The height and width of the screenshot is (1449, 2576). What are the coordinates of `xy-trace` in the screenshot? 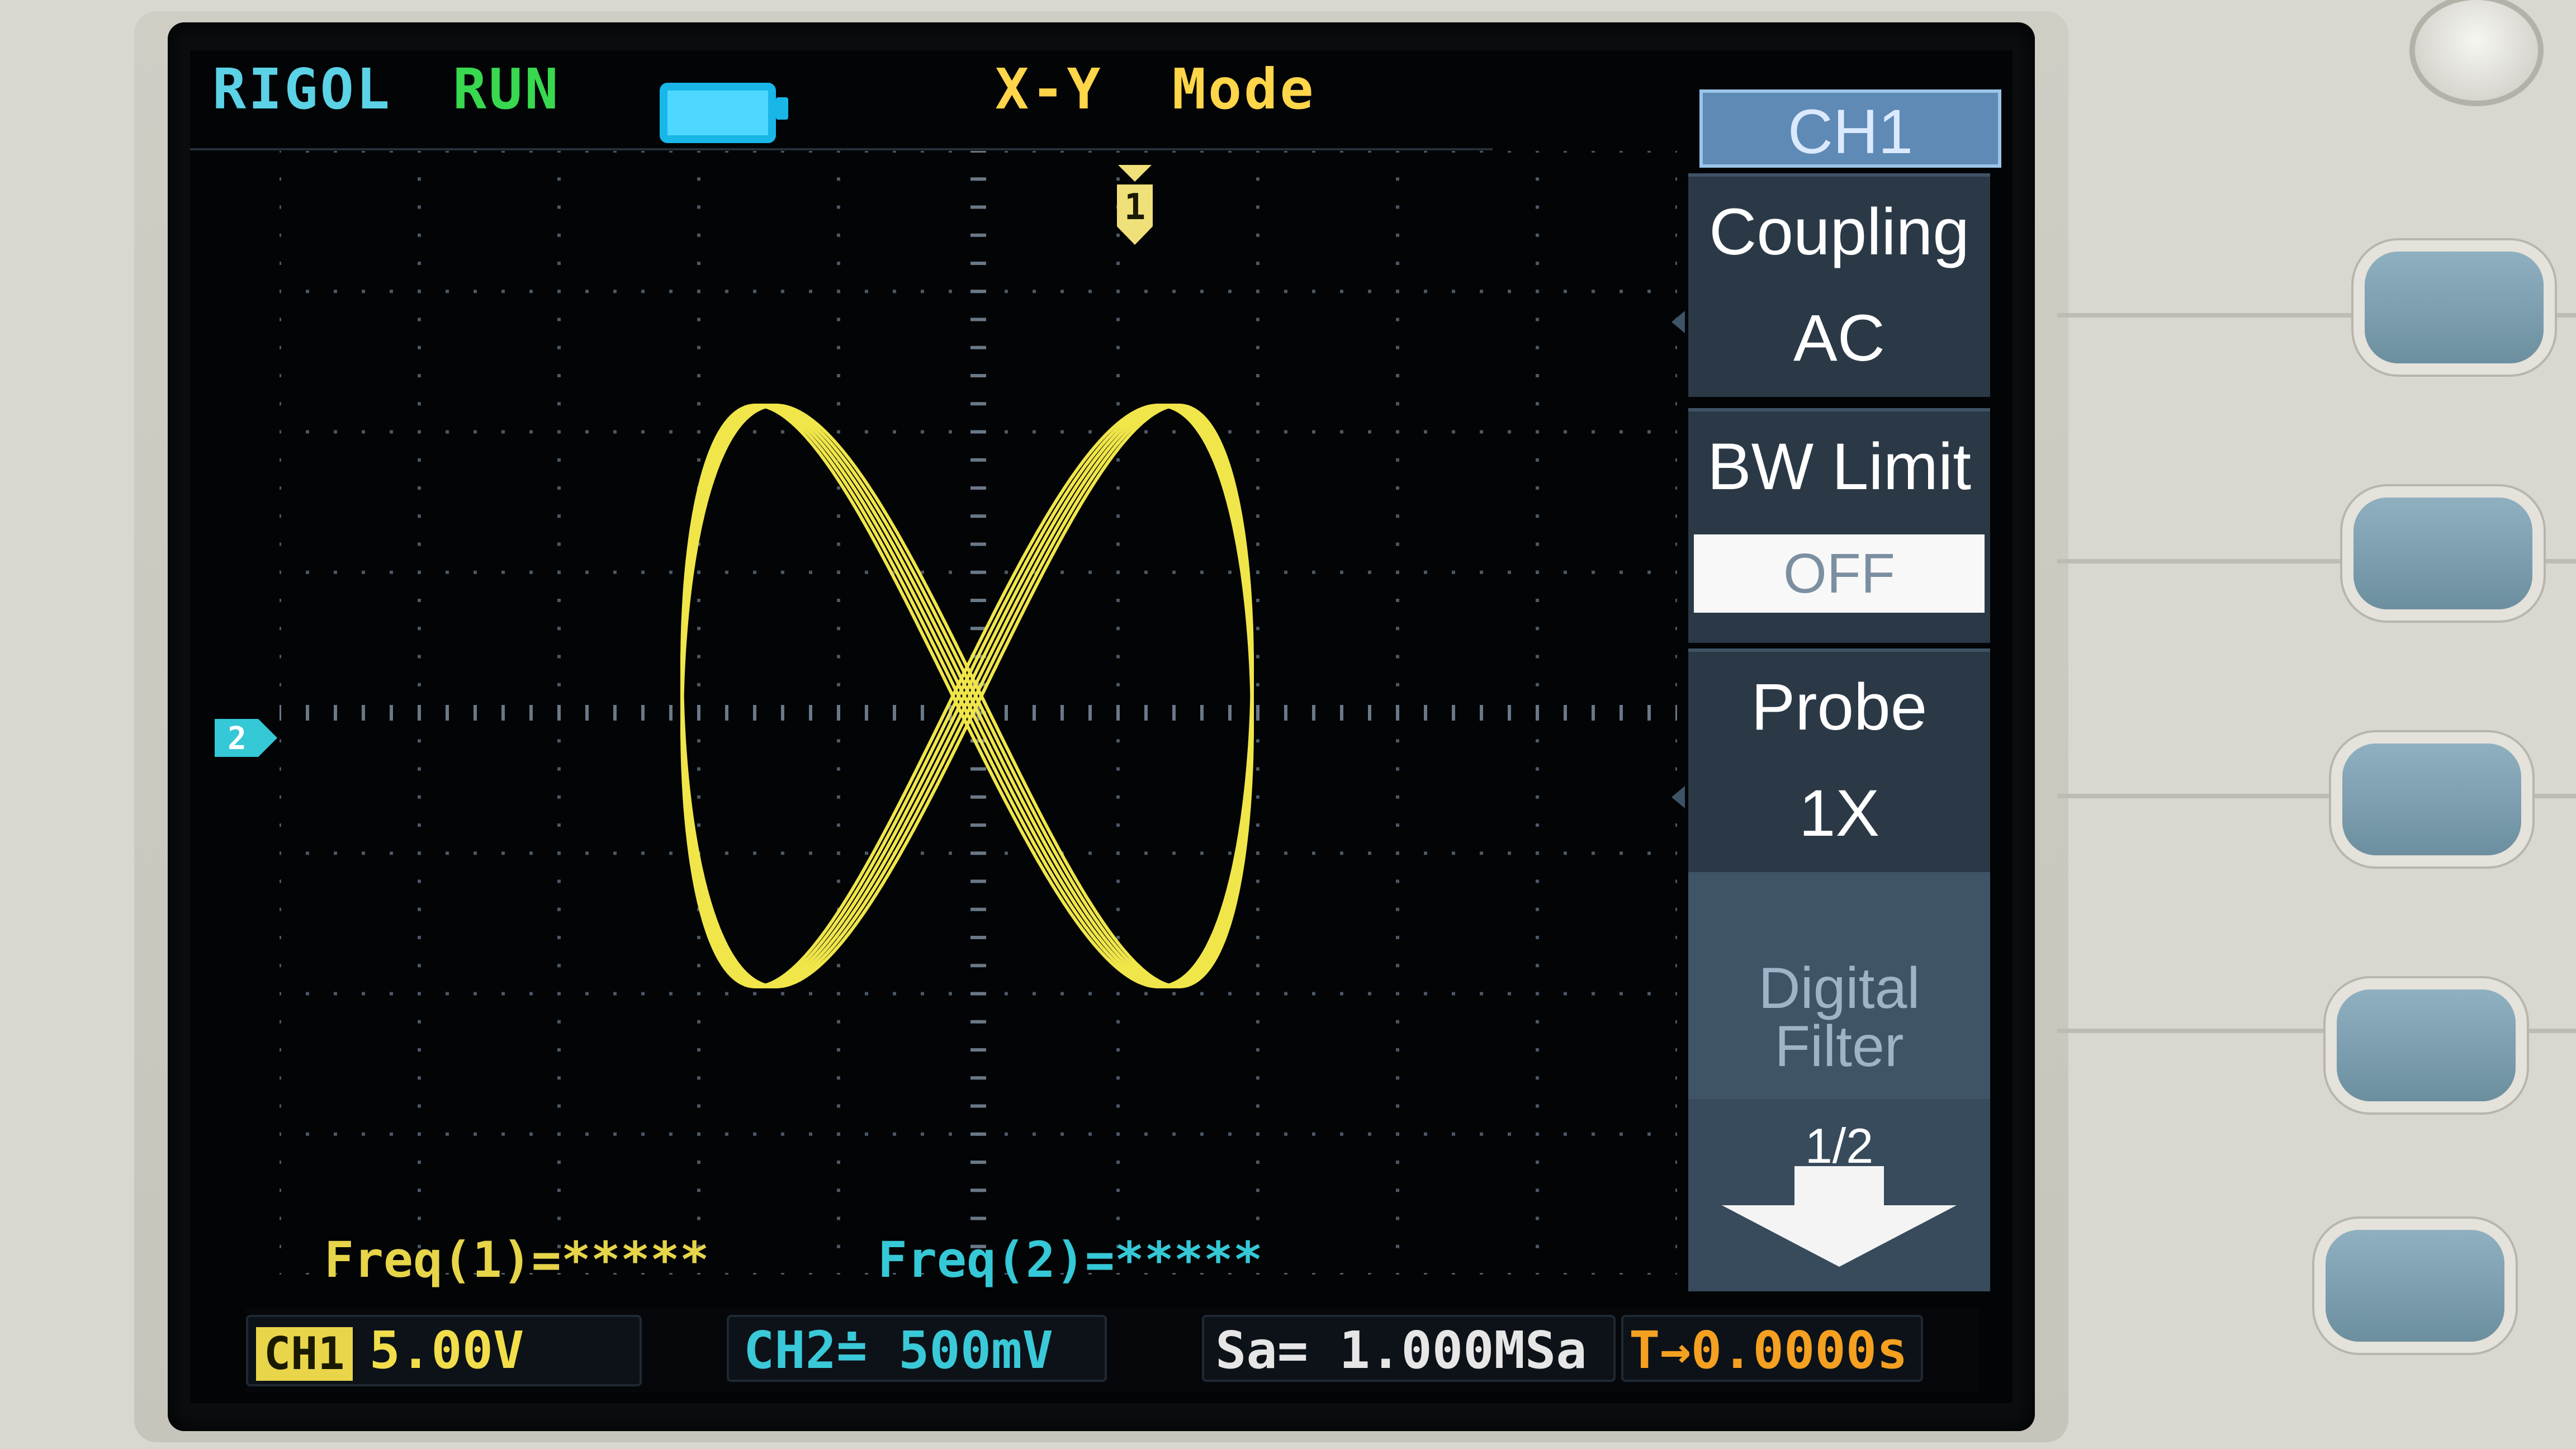 It's located at (967, 696).